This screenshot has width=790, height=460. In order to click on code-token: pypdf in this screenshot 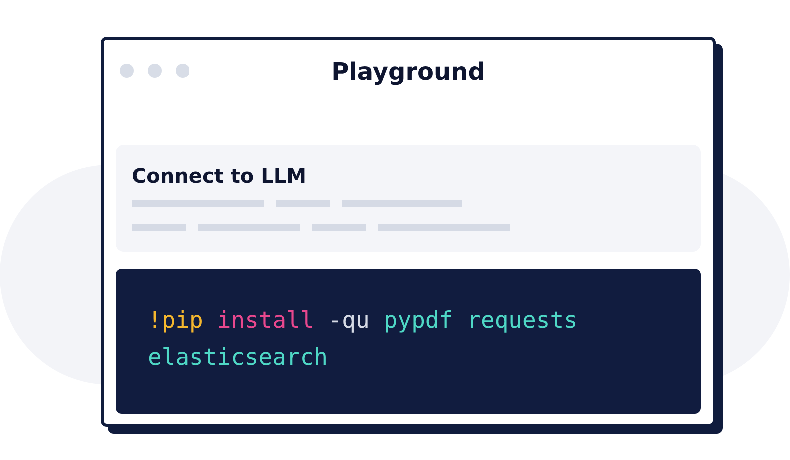, I will do `click(419, 321)`.